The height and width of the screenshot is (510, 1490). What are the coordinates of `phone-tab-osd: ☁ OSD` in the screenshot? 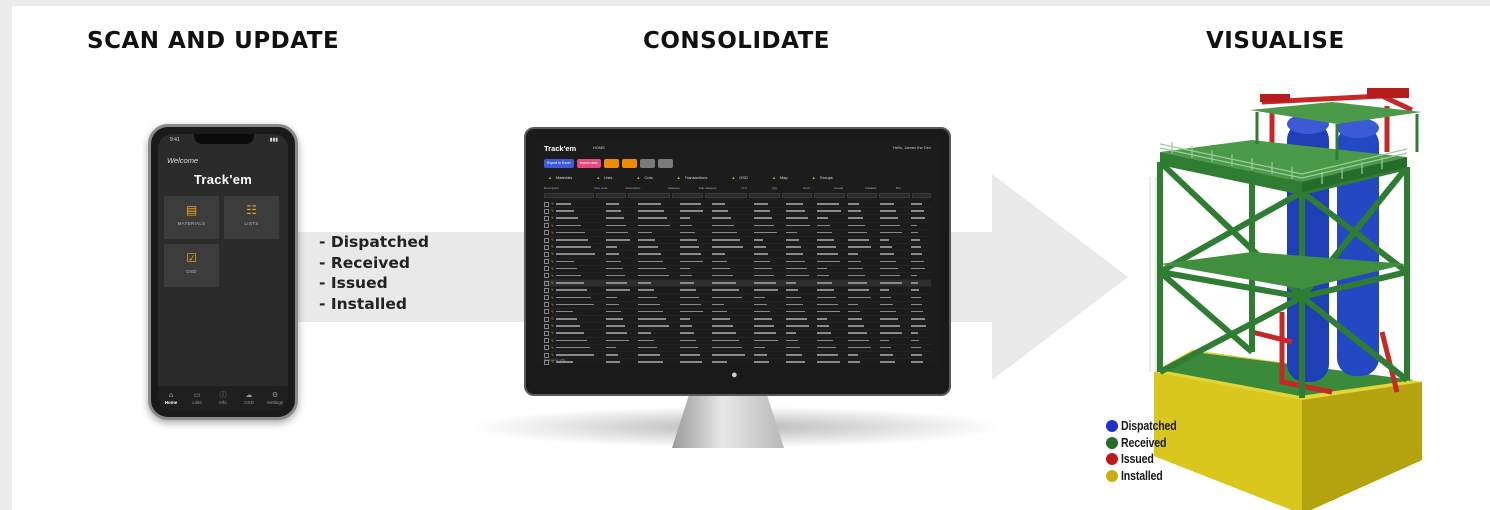 It's located at (249, 398).